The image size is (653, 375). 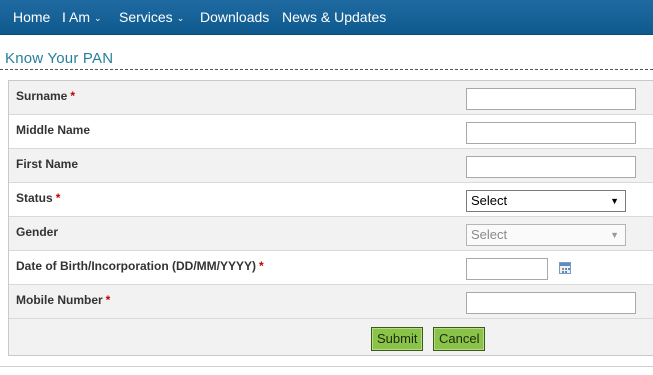 What do you see at coordinates (326, 69) in the screenshot?
I see `title-divider` at bounding box center [326, 69].